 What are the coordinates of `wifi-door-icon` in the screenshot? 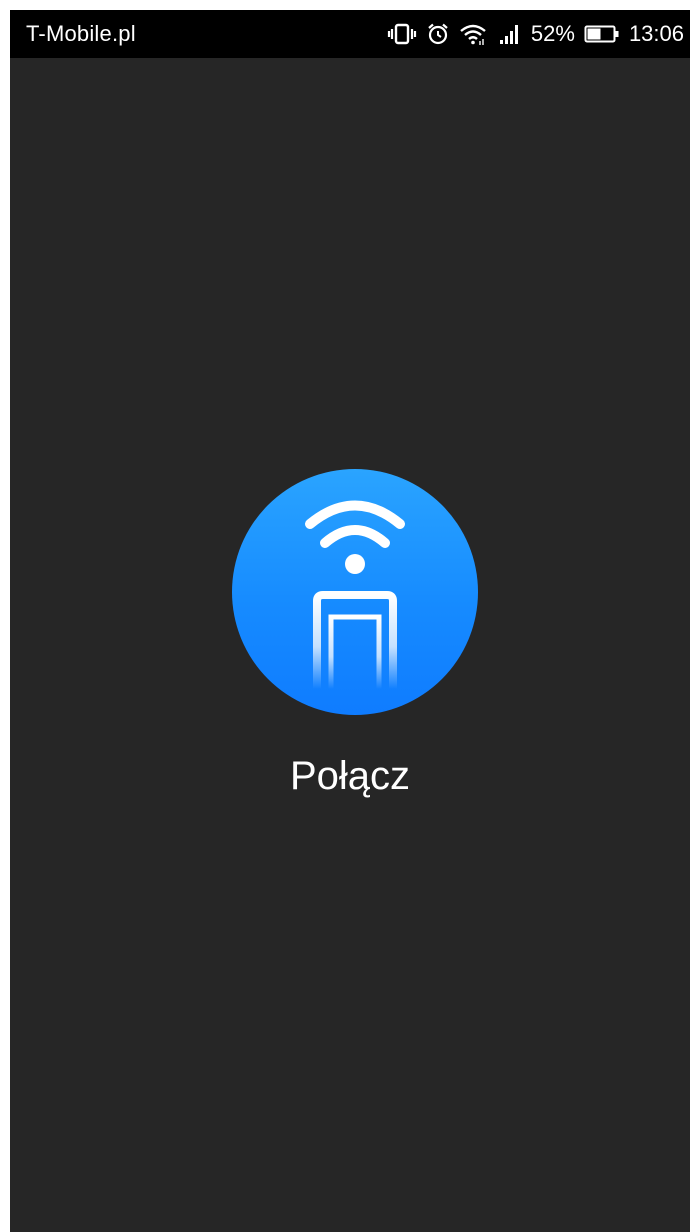 It's located at (355, 594).